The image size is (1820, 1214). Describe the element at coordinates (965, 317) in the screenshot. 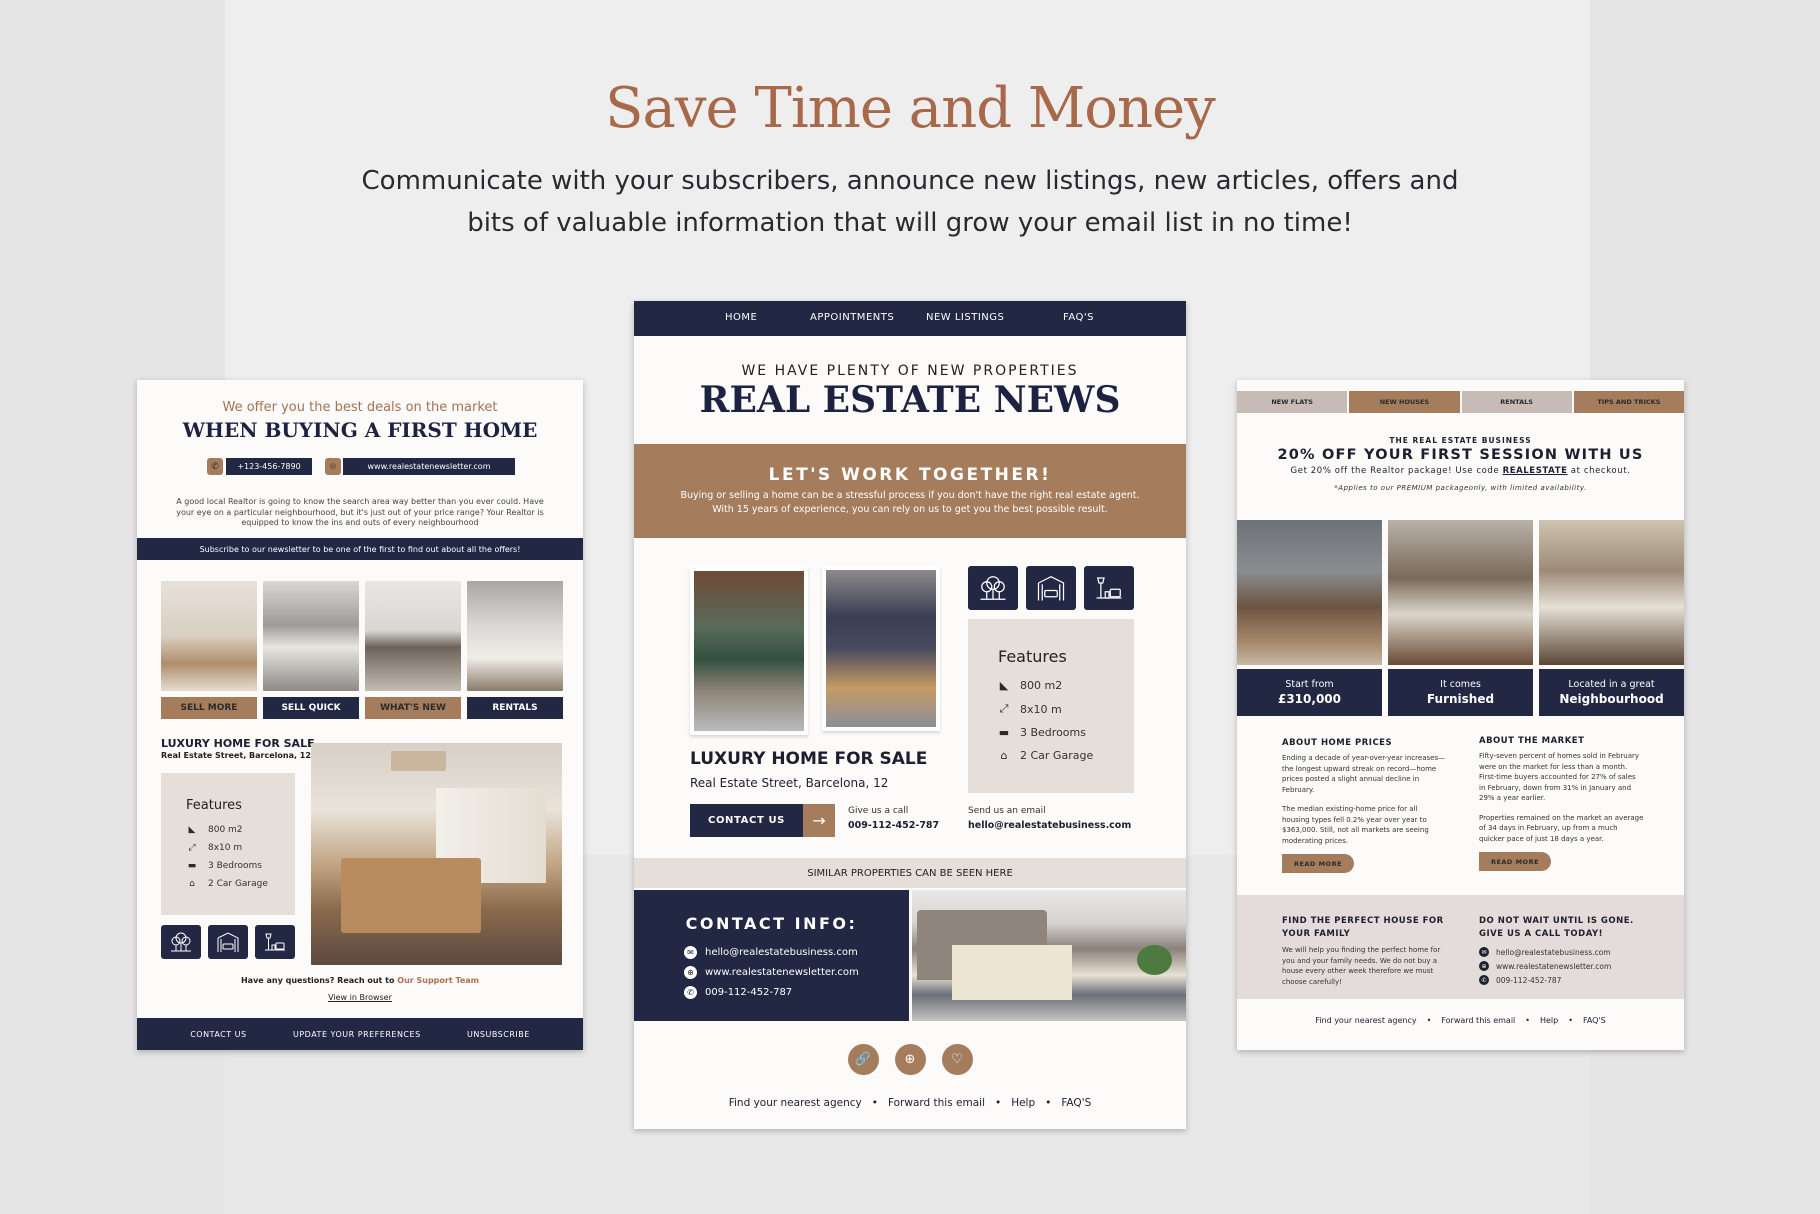

I see `nav-new-listings: NEW LISTINGS` at that location.